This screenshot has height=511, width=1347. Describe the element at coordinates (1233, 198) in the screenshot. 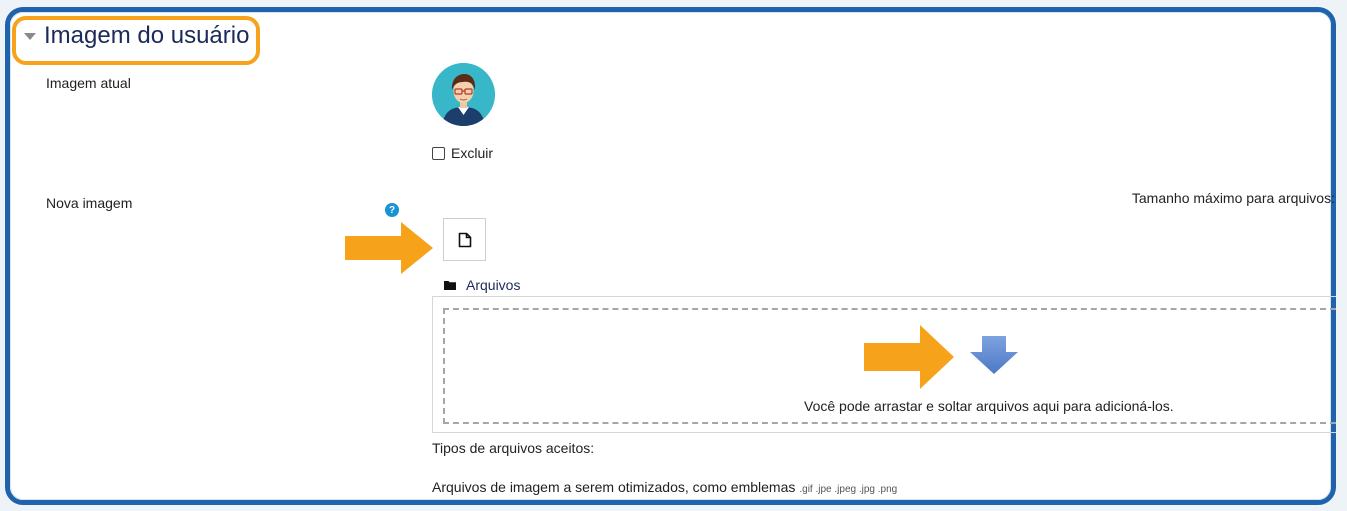

I see `max-file-size-text: Tamanho máximo para arquivos:` at that location.